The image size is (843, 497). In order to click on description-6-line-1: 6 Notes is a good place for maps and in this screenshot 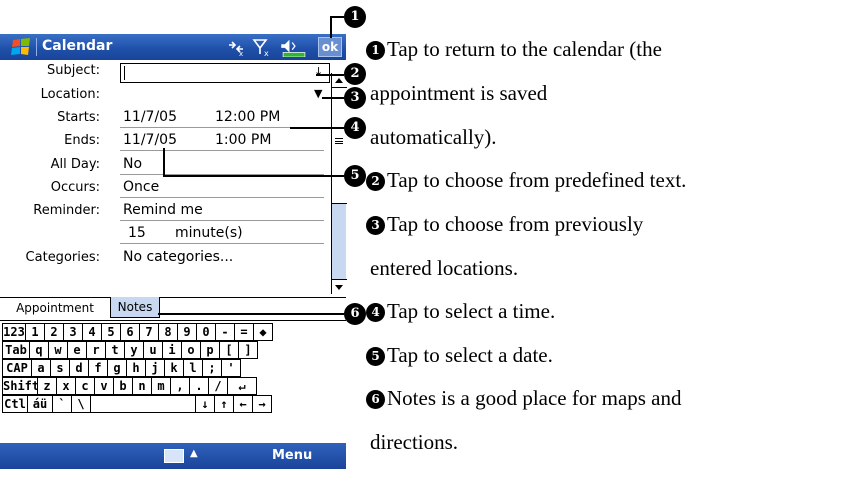, I will do `click(524, 398)`.